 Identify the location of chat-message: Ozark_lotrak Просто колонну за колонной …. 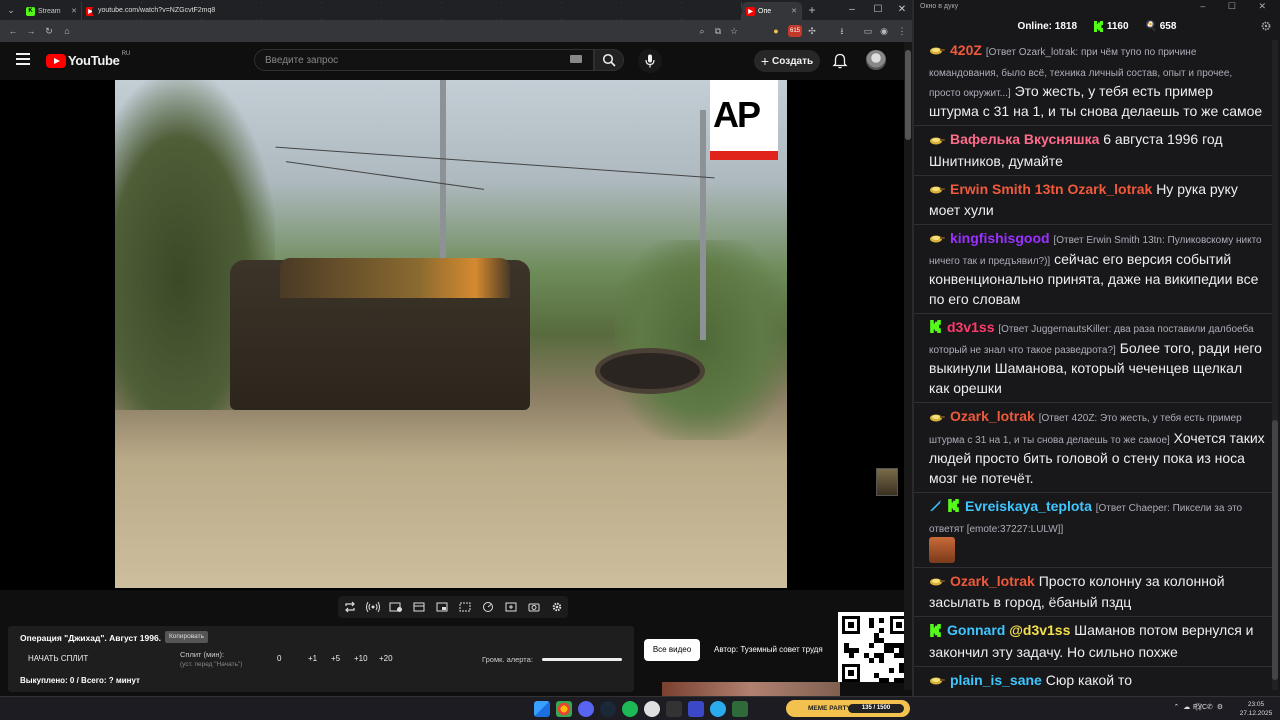
(1094, 593).